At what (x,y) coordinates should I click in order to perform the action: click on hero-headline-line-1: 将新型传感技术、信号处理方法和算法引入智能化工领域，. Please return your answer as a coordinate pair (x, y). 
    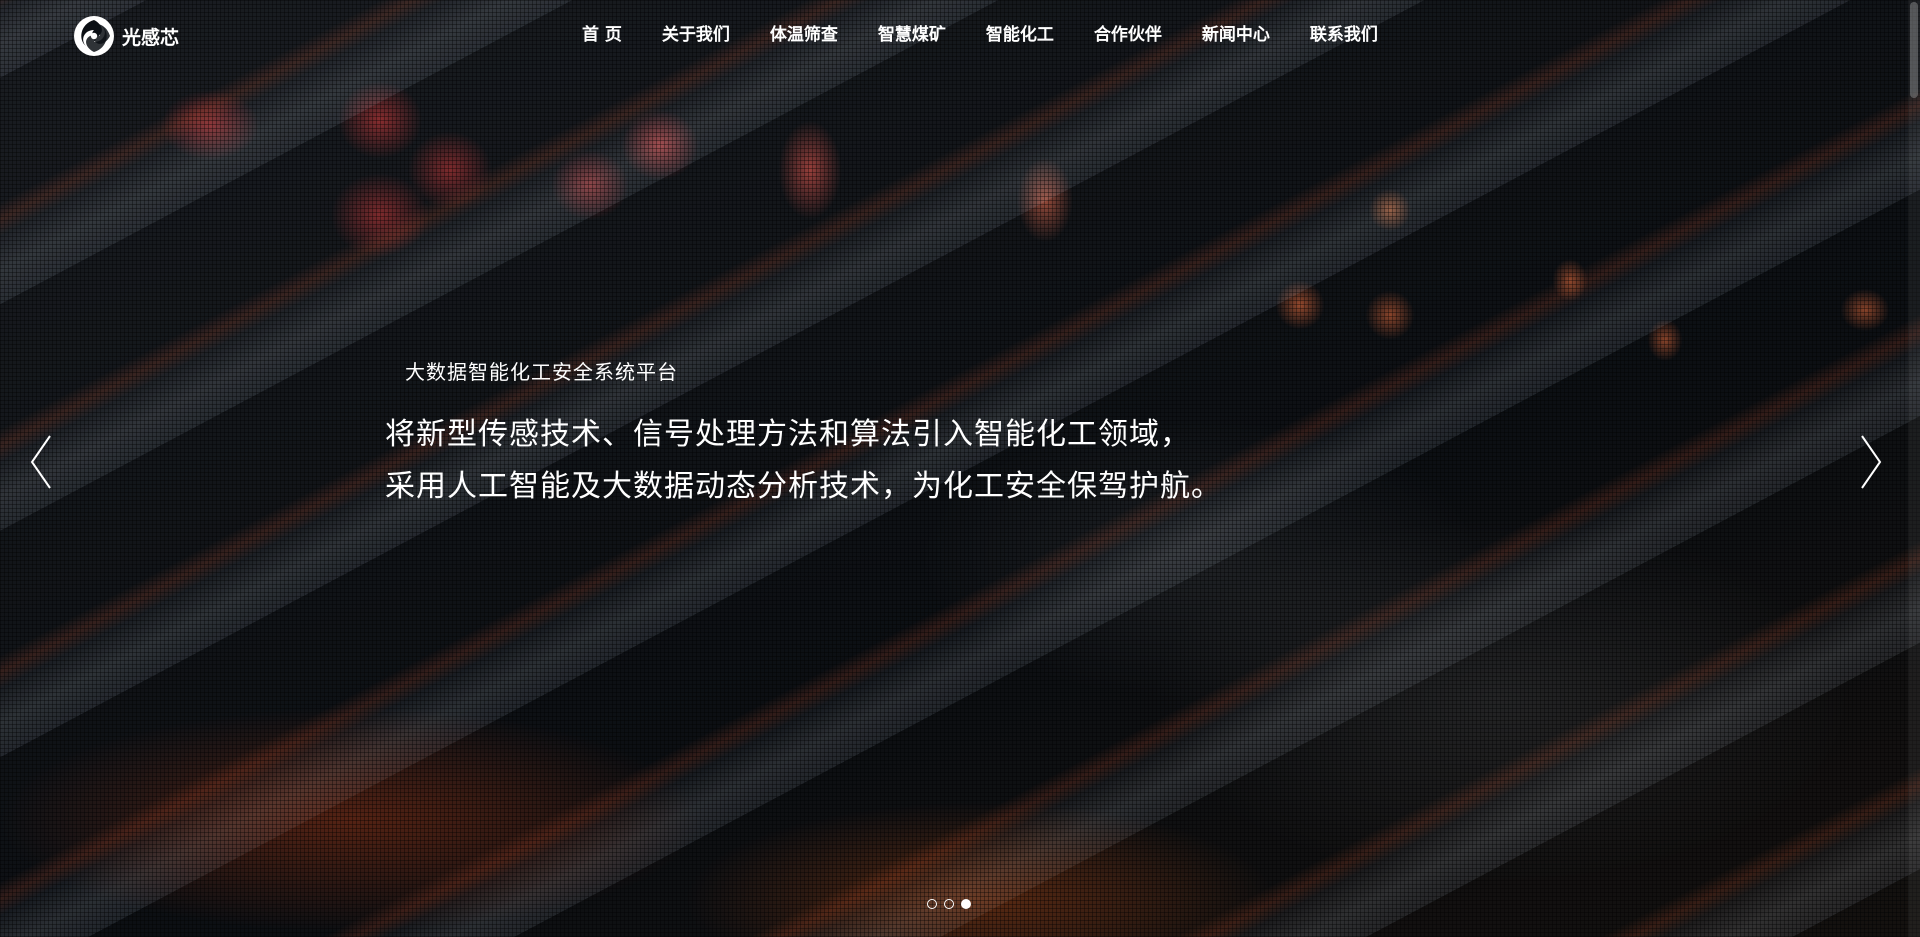
    Looking at the image, I should click on (788, 434).